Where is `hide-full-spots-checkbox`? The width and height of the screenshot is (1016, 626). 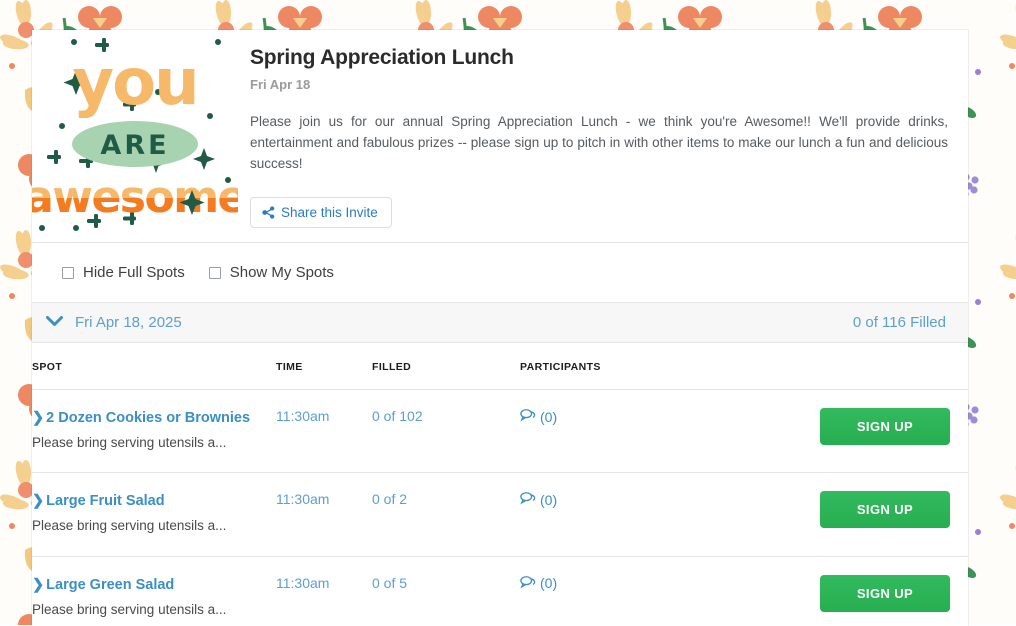
hide-full-spots-checkbox is located at coordinates (68, 273).